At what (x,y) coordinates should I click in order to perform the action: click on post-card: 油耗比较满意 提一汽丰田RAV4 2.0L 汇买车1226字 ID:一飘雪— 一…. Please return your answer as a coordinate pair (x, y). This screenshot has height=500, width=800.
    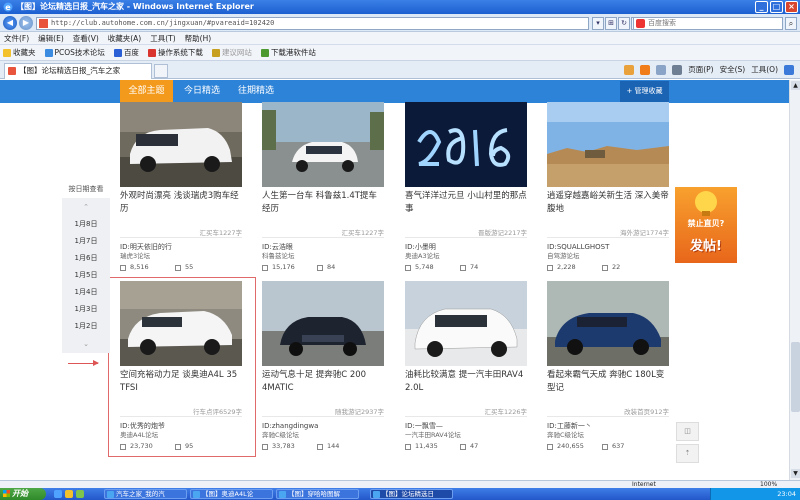
    Looking at the image, I should click on (466, 366).